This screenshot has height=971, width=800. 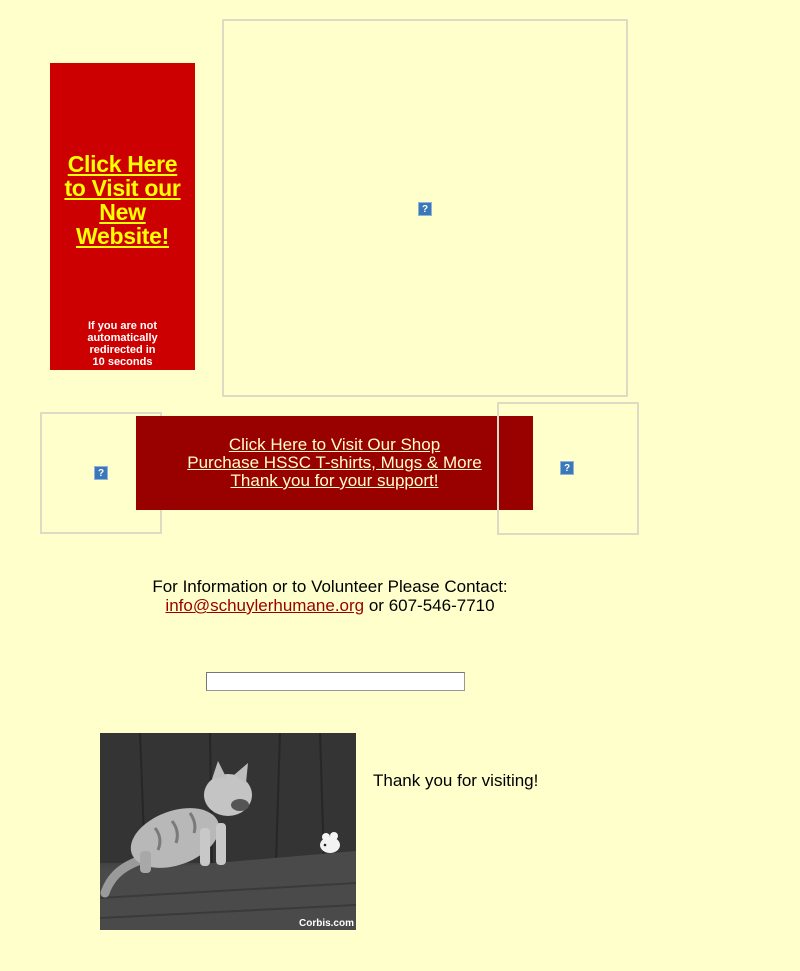 I want to click on shop-link-line: Purchase HSSC T-shirts, Mugs & More, so click(x=334, y=463).